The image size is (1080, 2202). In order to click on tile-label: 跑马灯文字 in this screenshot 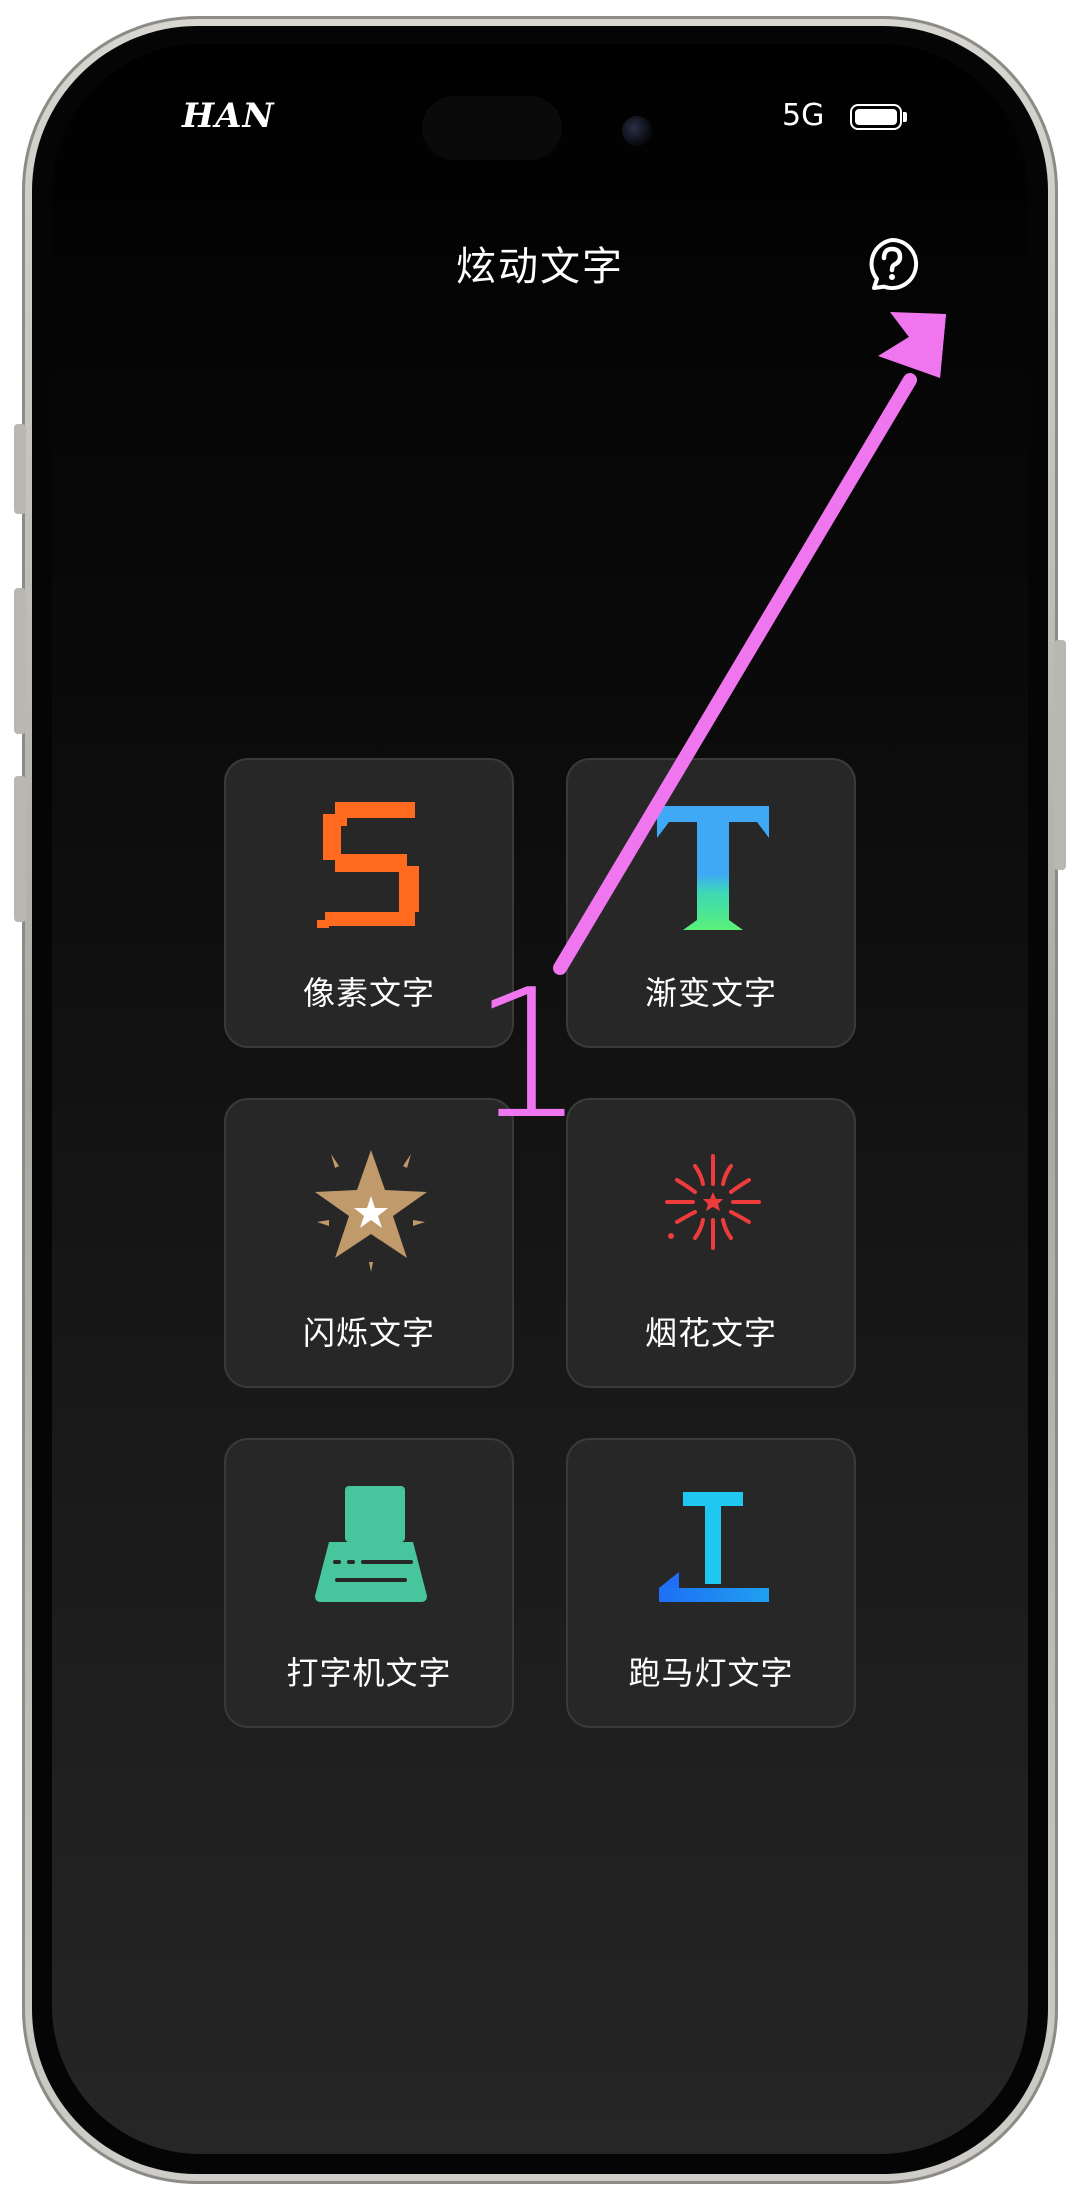, I will do `click(711, 1673)`.